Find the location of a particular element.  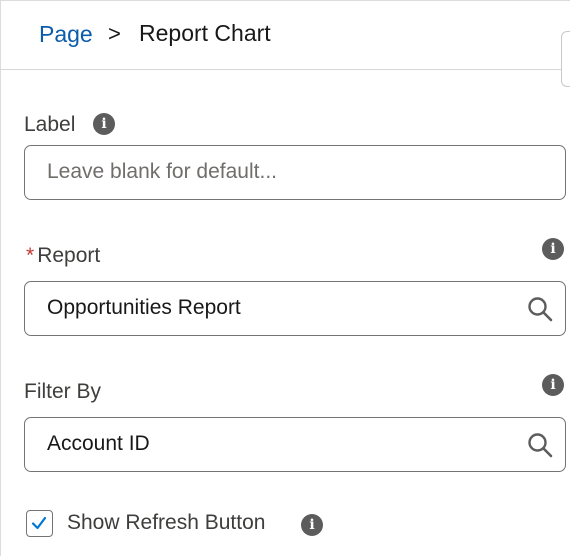

show-refresh-checkbox is located at coordinates (39, 523).